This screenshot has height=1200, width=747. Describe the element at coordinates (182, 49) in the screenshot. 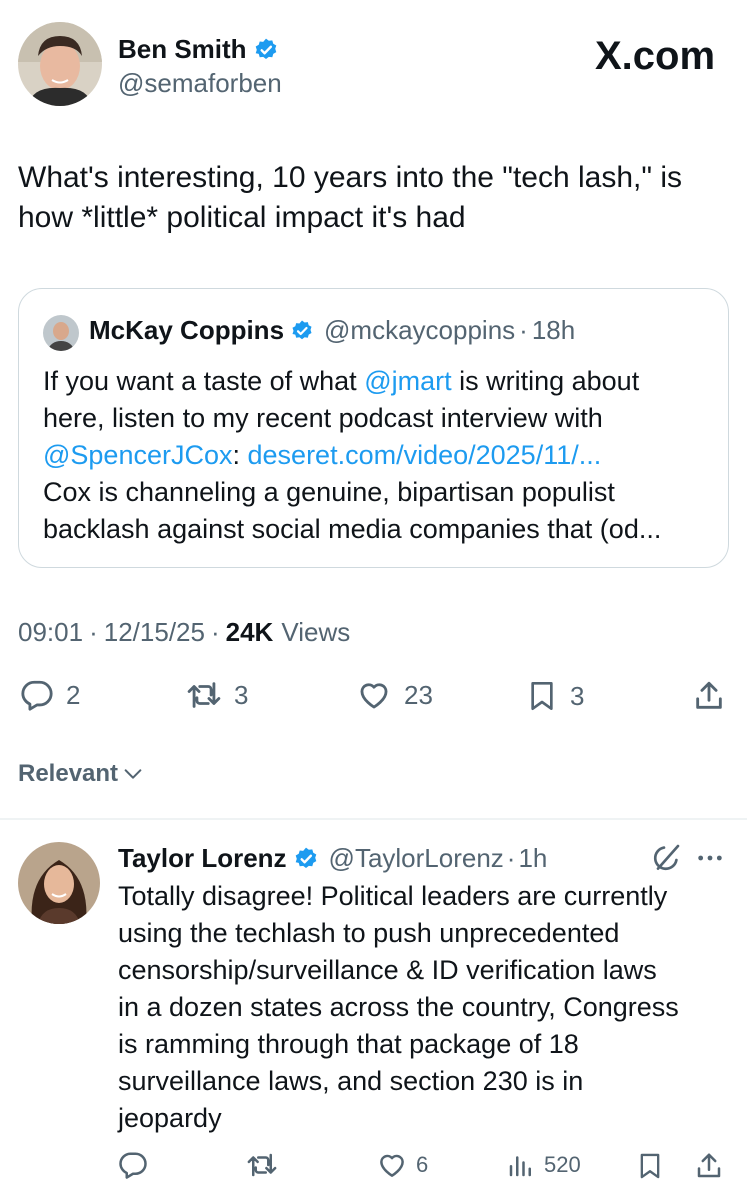

I see `author-name: Ben Smith` at that location.